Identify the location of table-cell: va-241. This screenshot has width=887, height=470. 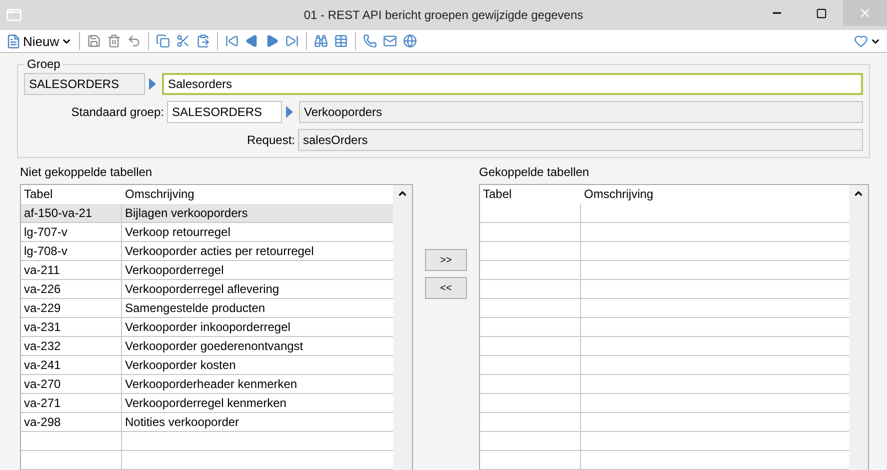
(71, 365).